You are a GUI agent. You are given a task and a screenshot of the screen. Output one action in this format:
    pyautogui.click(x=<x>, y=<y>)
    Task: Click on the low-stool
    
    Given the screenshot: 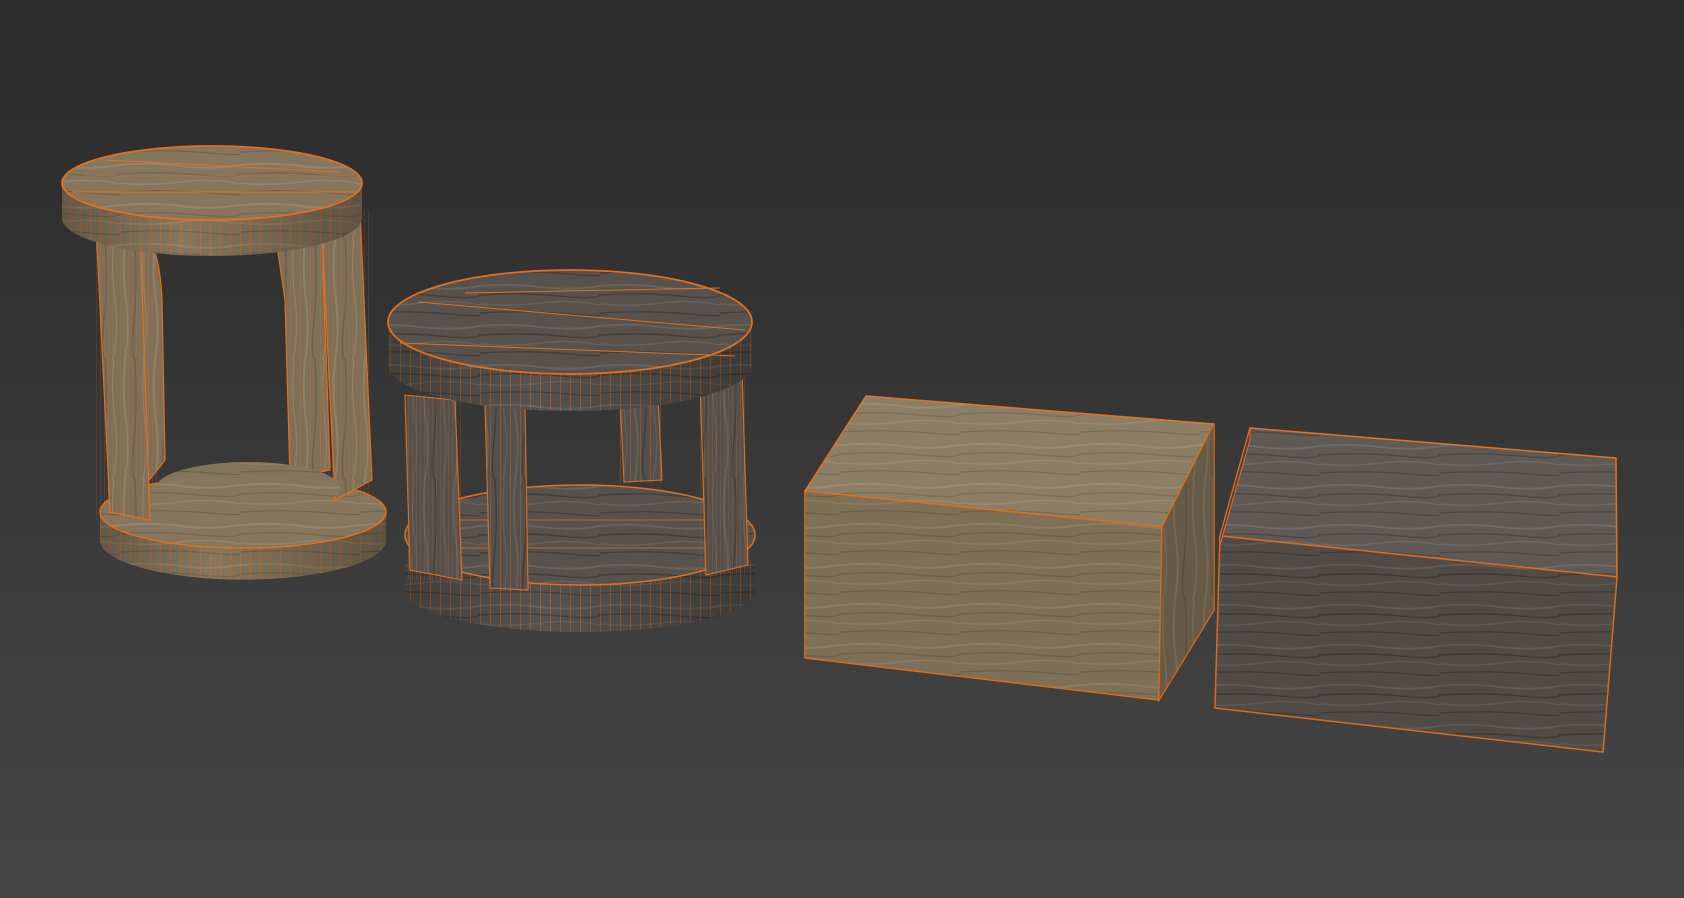 What is the action you would take?
    pyautogui.click(x=571, y=450)
    